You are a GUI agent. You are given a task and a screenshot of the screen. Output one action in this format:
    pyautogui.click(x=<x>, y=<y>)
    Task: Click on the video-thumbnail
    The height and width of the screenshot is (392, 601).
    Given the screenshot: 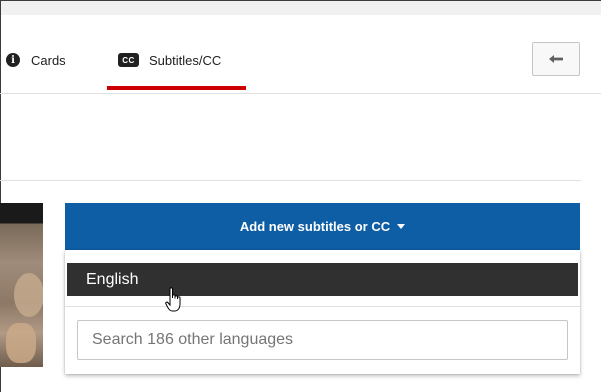 What is the action you would take?
    pyautogui.click(x=21, y=285)
    